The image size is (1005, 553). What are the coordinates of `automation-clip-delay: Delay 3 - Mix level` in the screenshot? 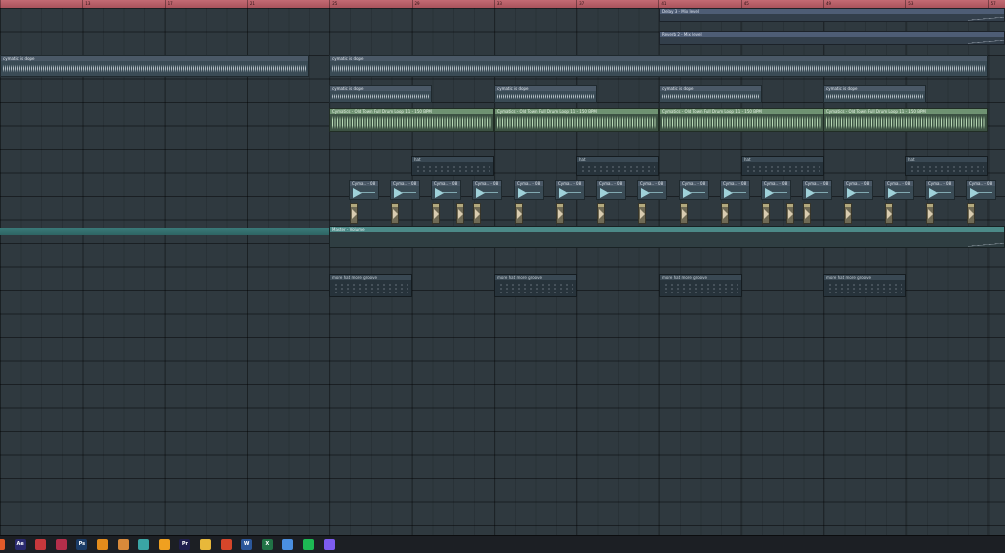 It's located at (832, 15).